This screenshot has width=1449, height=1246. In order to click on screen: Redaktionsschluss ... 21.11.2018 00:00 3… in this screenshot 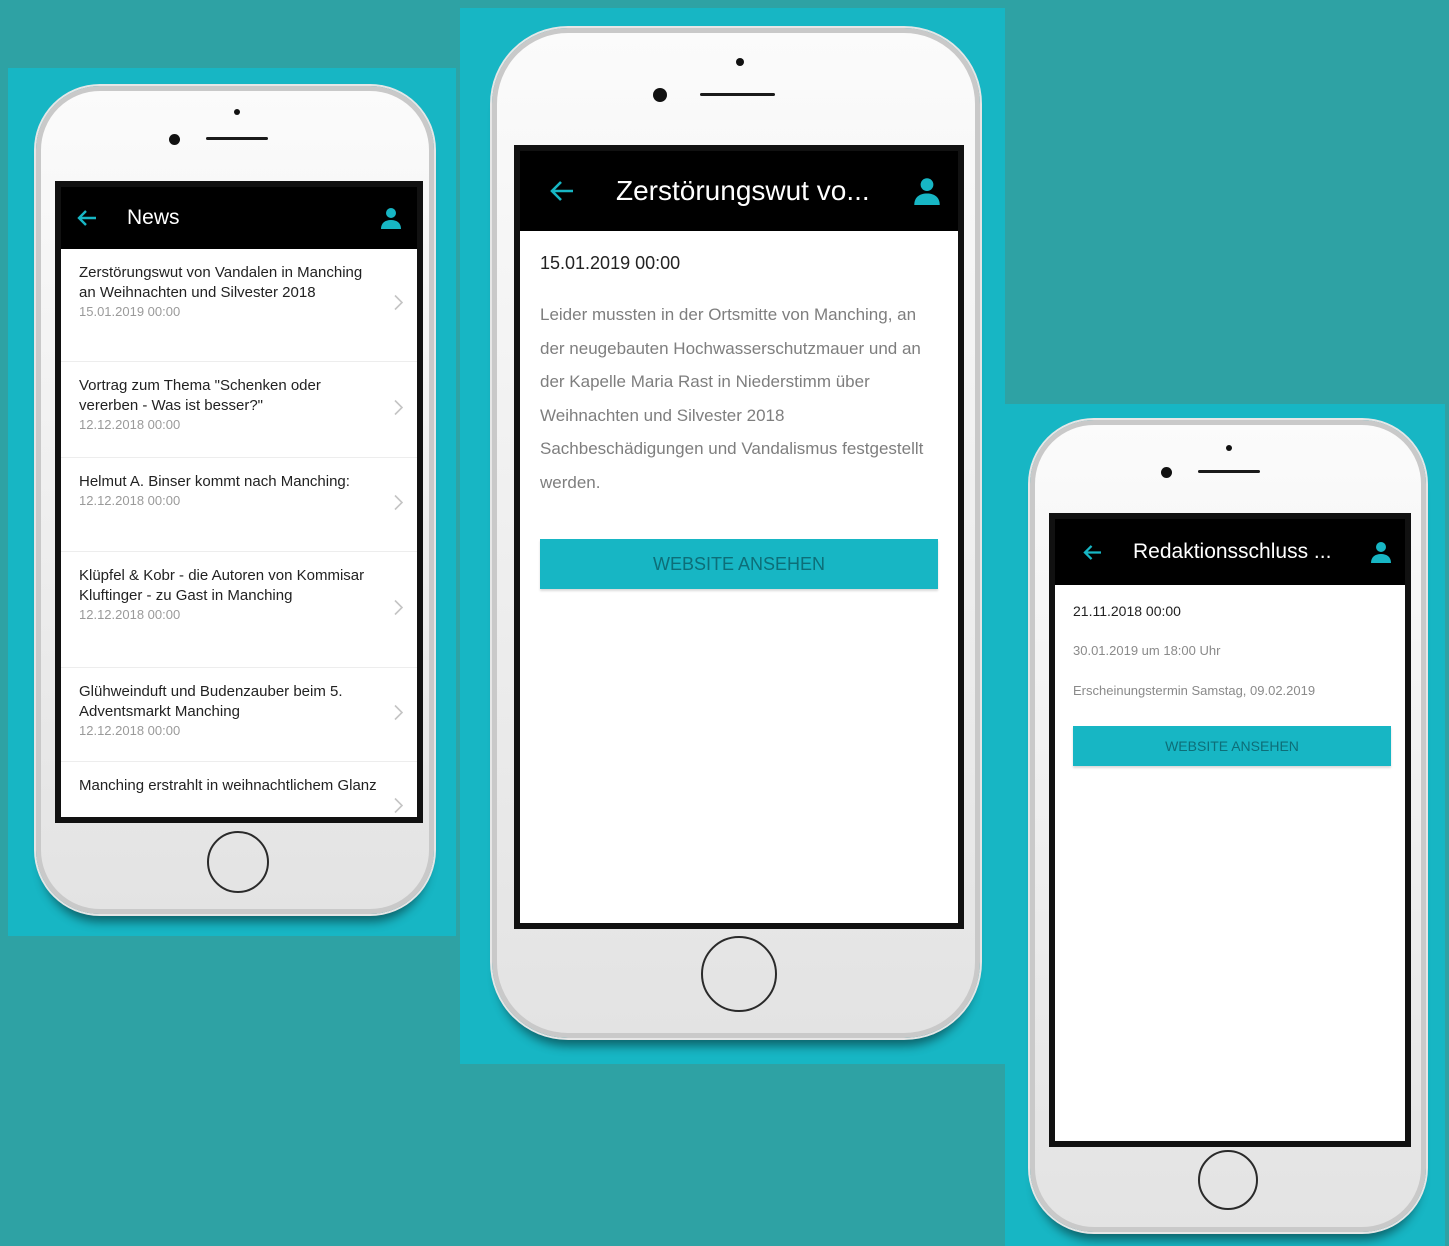, I will do `click(1230, 830)`.